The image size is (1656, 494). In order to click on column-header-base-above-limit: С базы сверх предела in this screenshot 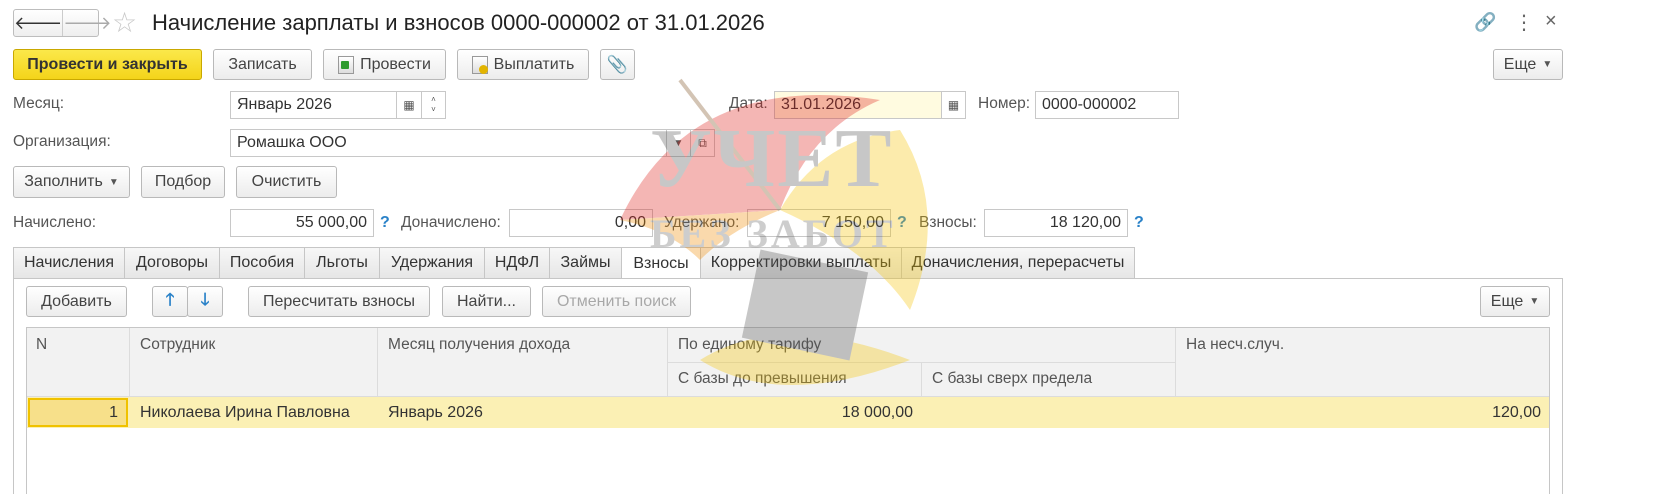, I will do `click(1012, 379)`.